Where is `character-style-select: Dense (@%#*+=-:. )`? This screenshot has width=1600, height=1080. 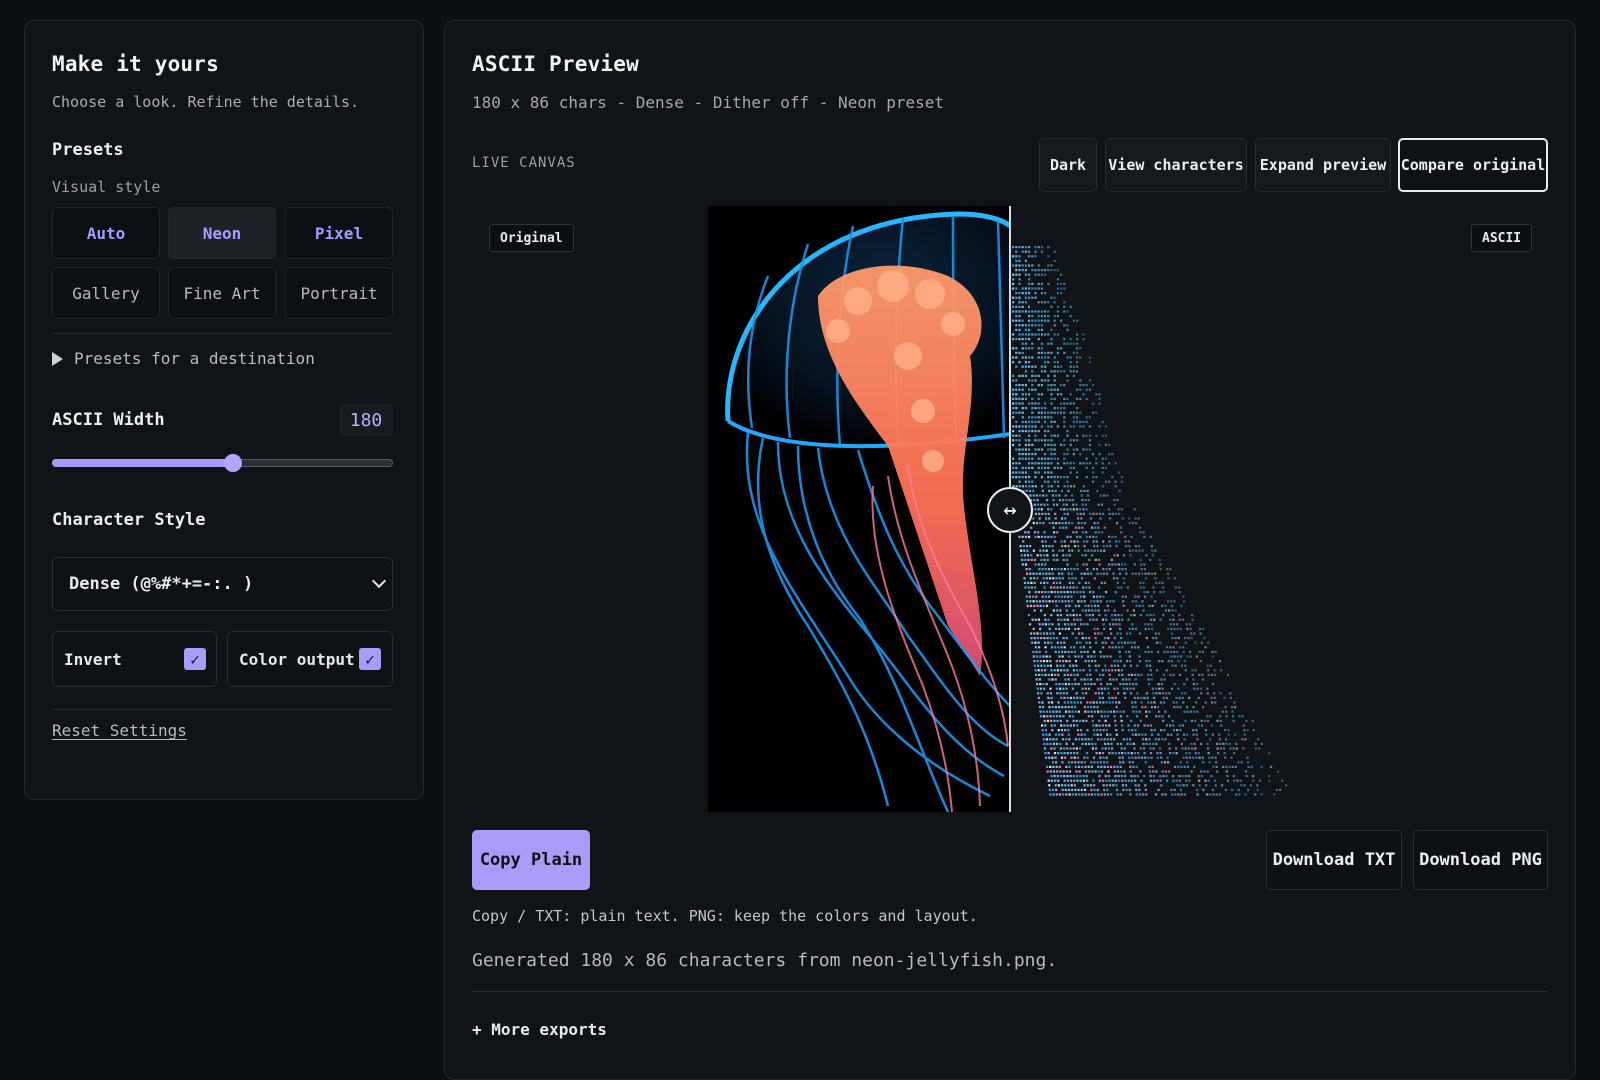
character-style-select: Dense (@%#*+=-:. ) is located at coordinates (222, 584).